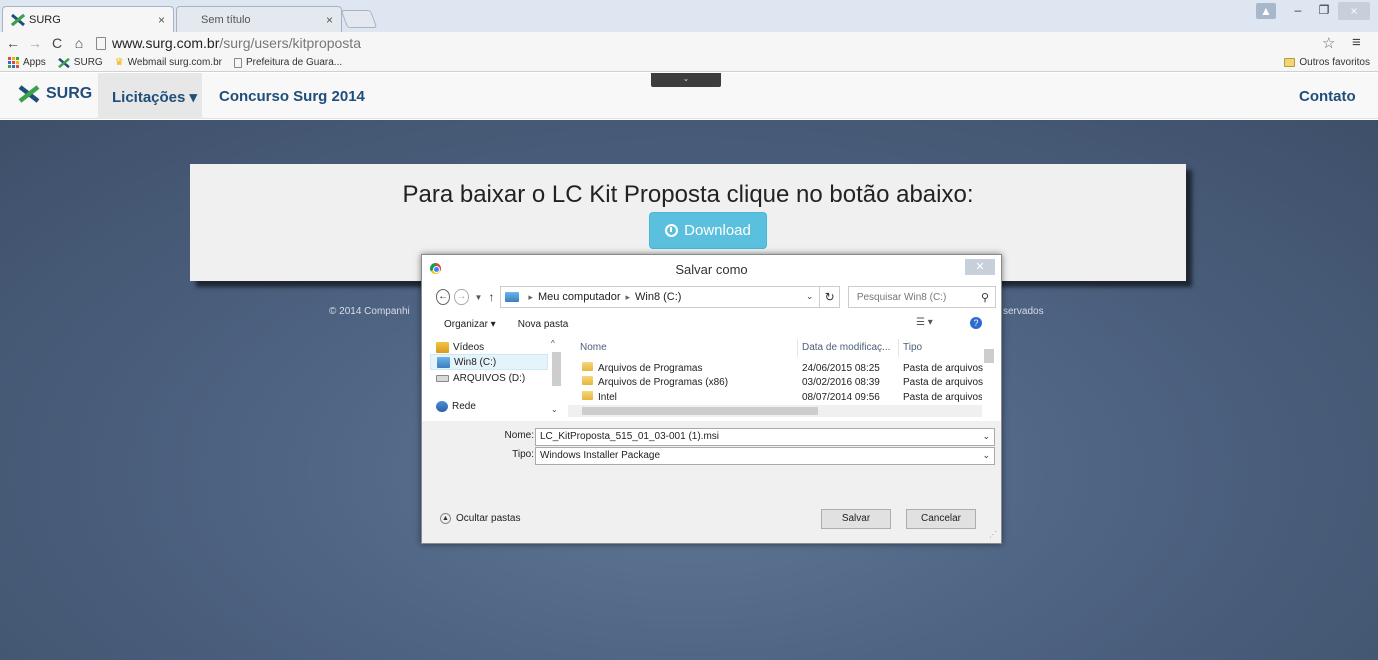 The image size is (1378, 660). Describe the element at coordinates (443, 362) in the screenshot. I see `drive-icon` at that location.